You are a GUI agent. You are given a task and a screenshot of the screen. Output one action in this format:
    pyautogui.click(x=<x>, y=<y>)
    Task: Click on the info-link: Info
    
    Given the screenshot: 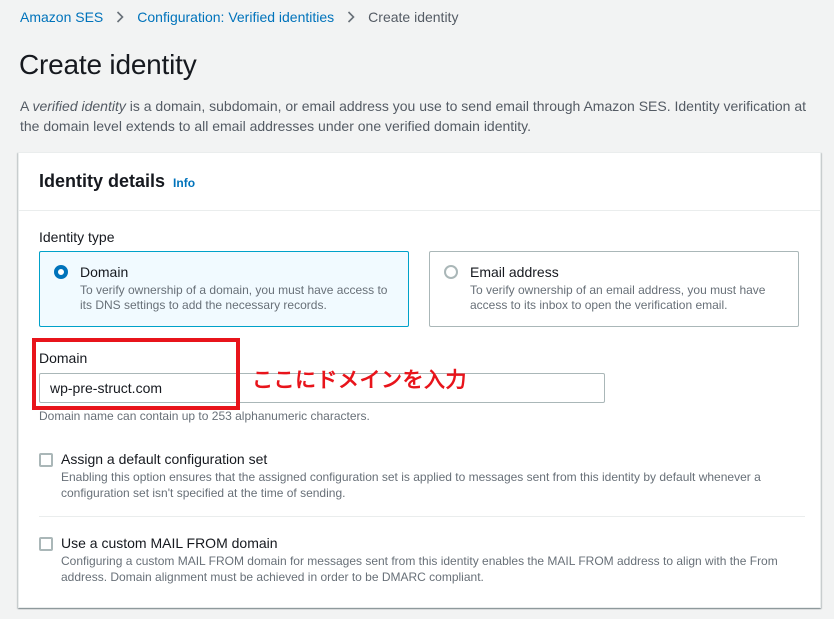 What is the action you would take?
    pyautogui.click(x=184, y=181)
    